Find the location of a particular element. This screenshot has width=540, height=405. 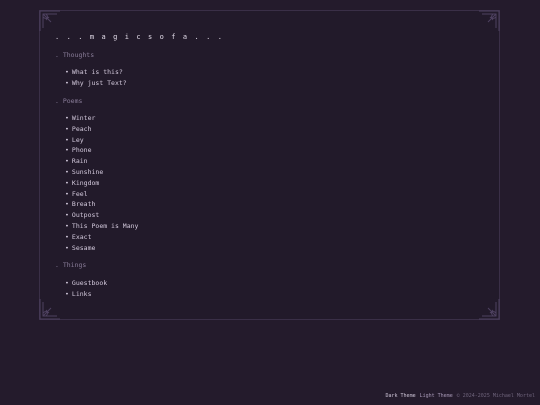

list-item: • Sunshine is located at coordinates (101, 172).